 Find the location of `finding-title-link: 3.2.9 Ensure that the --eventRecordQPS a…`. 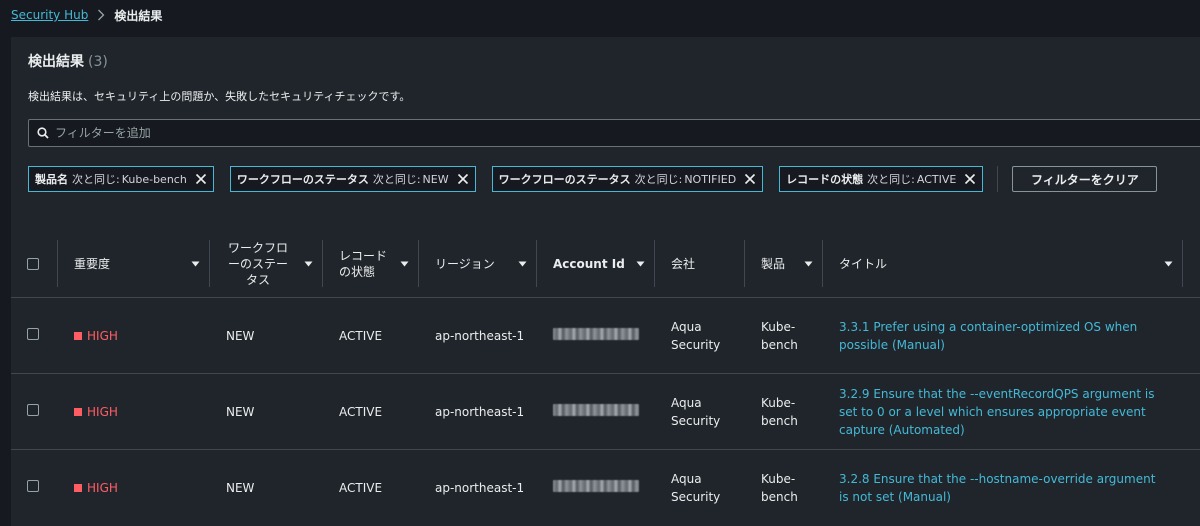

finding-title-link: 3.2.9 Ensure that the --eventRecordQPS a… is located at coordinates (996, 412).